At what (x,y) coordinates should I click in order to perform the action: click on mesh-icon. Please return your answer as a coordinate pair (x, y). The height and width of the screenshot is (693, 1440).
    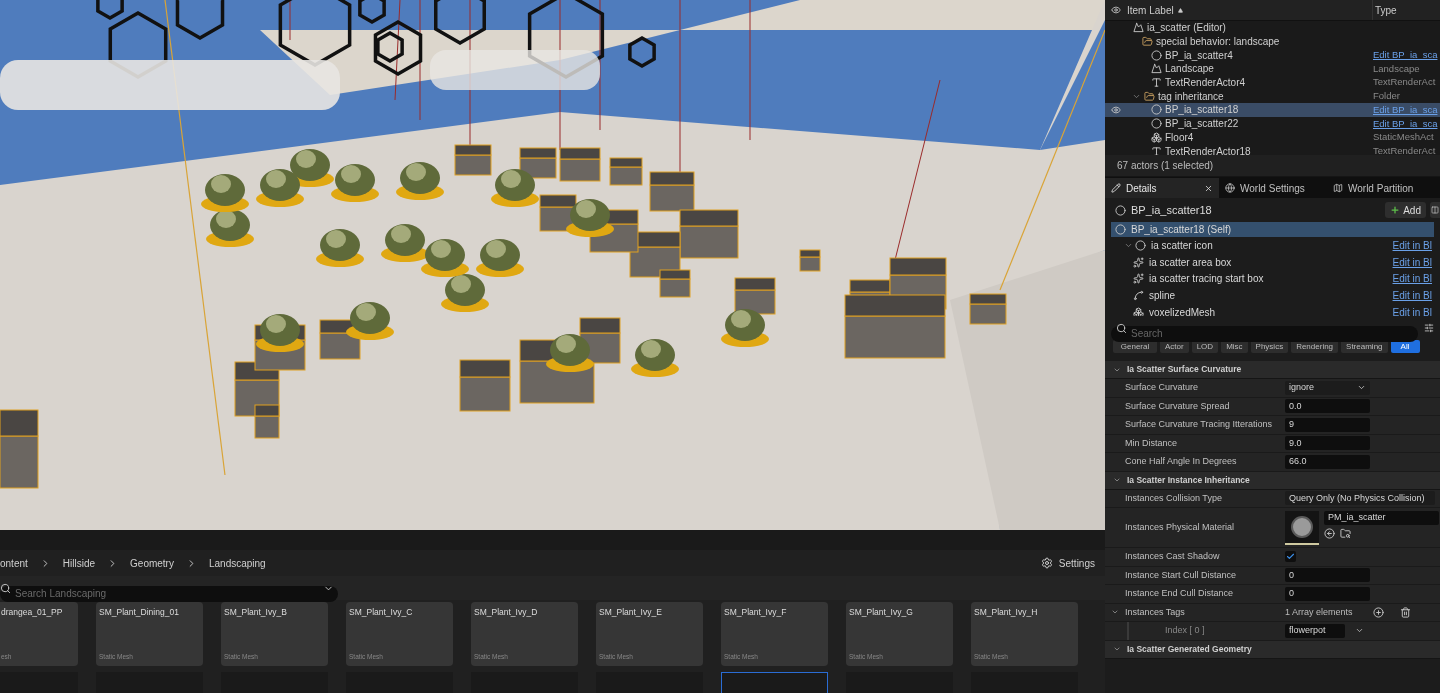
    Looking at the image, I should click on (1138, 311).